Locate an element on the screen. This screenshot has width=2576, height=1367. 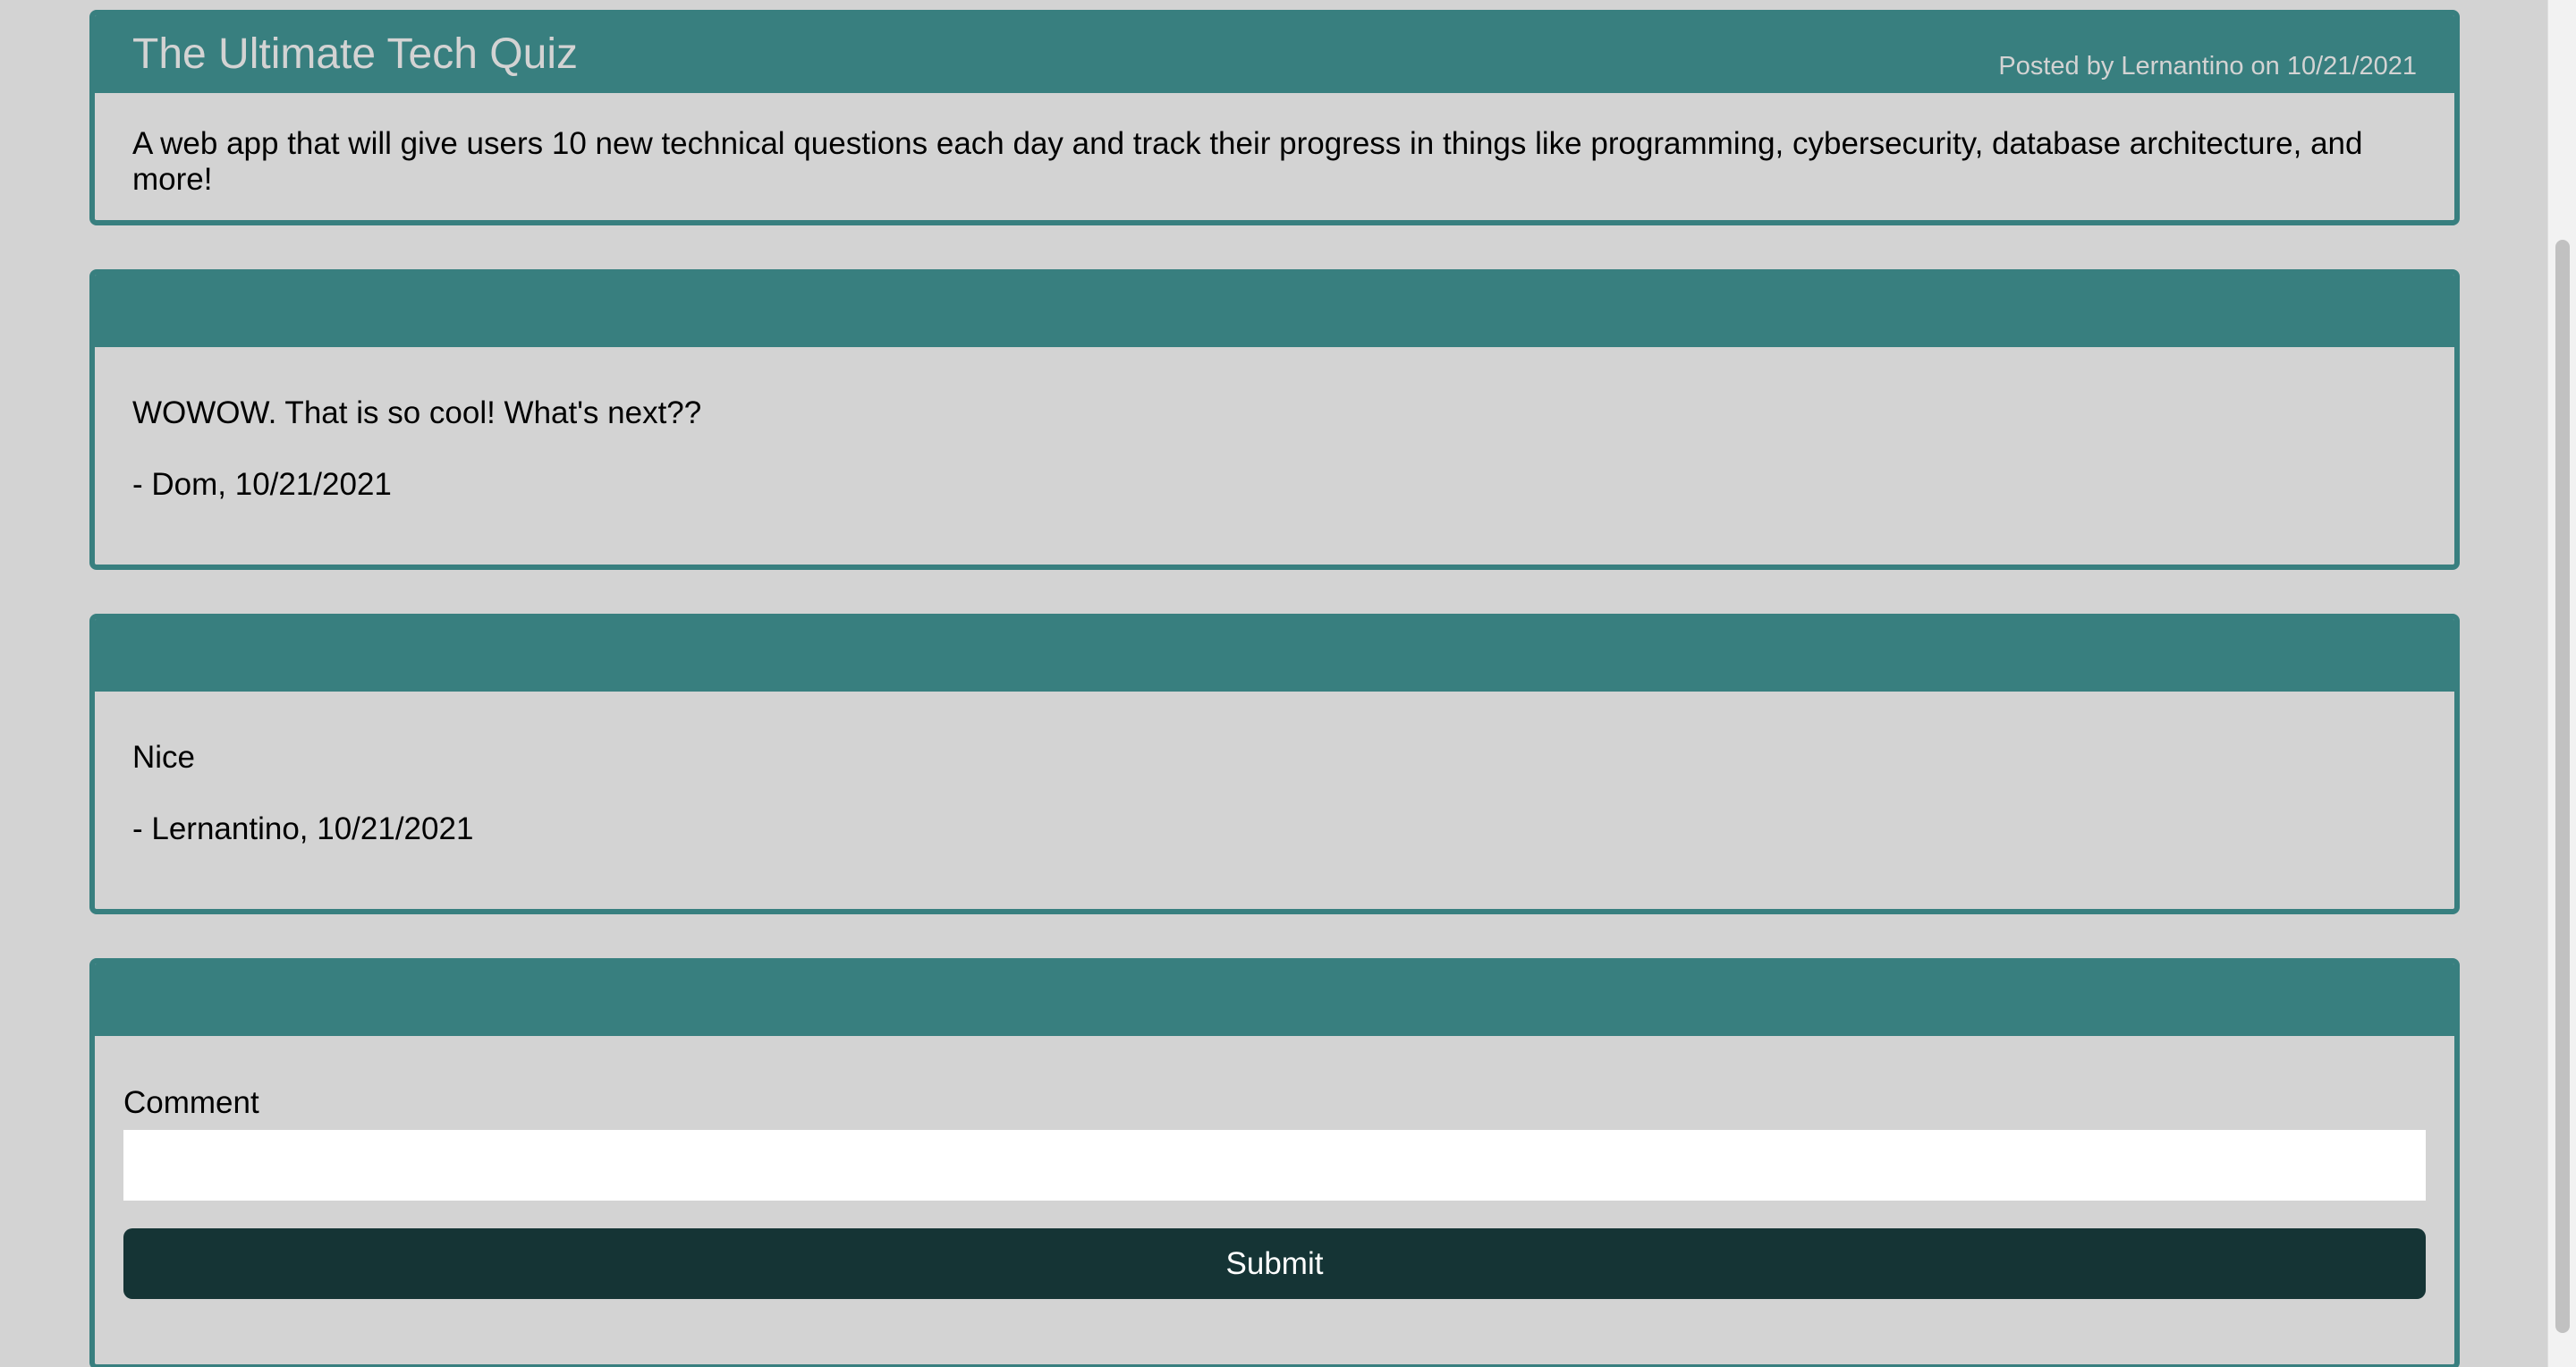
scrollbar-thumb is located at coordinates (2562, 786).